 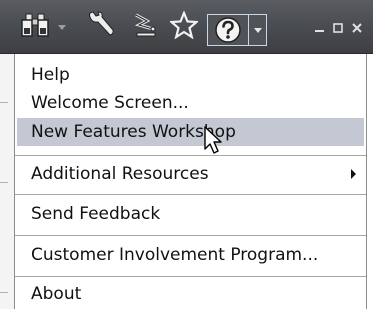 I want to click on menu-item-help: Help, so click(x=190, y=75).